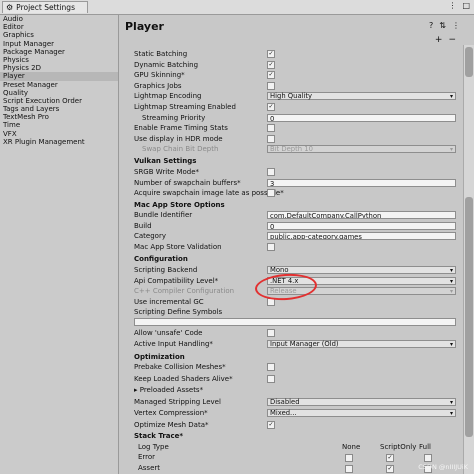 This screenshot has width=474, height=474. What do you see at coordinates (187, 182) in the screenshot?
I see `setting-label: Number of swapchain buffers*` at bounding box center [187, 182].